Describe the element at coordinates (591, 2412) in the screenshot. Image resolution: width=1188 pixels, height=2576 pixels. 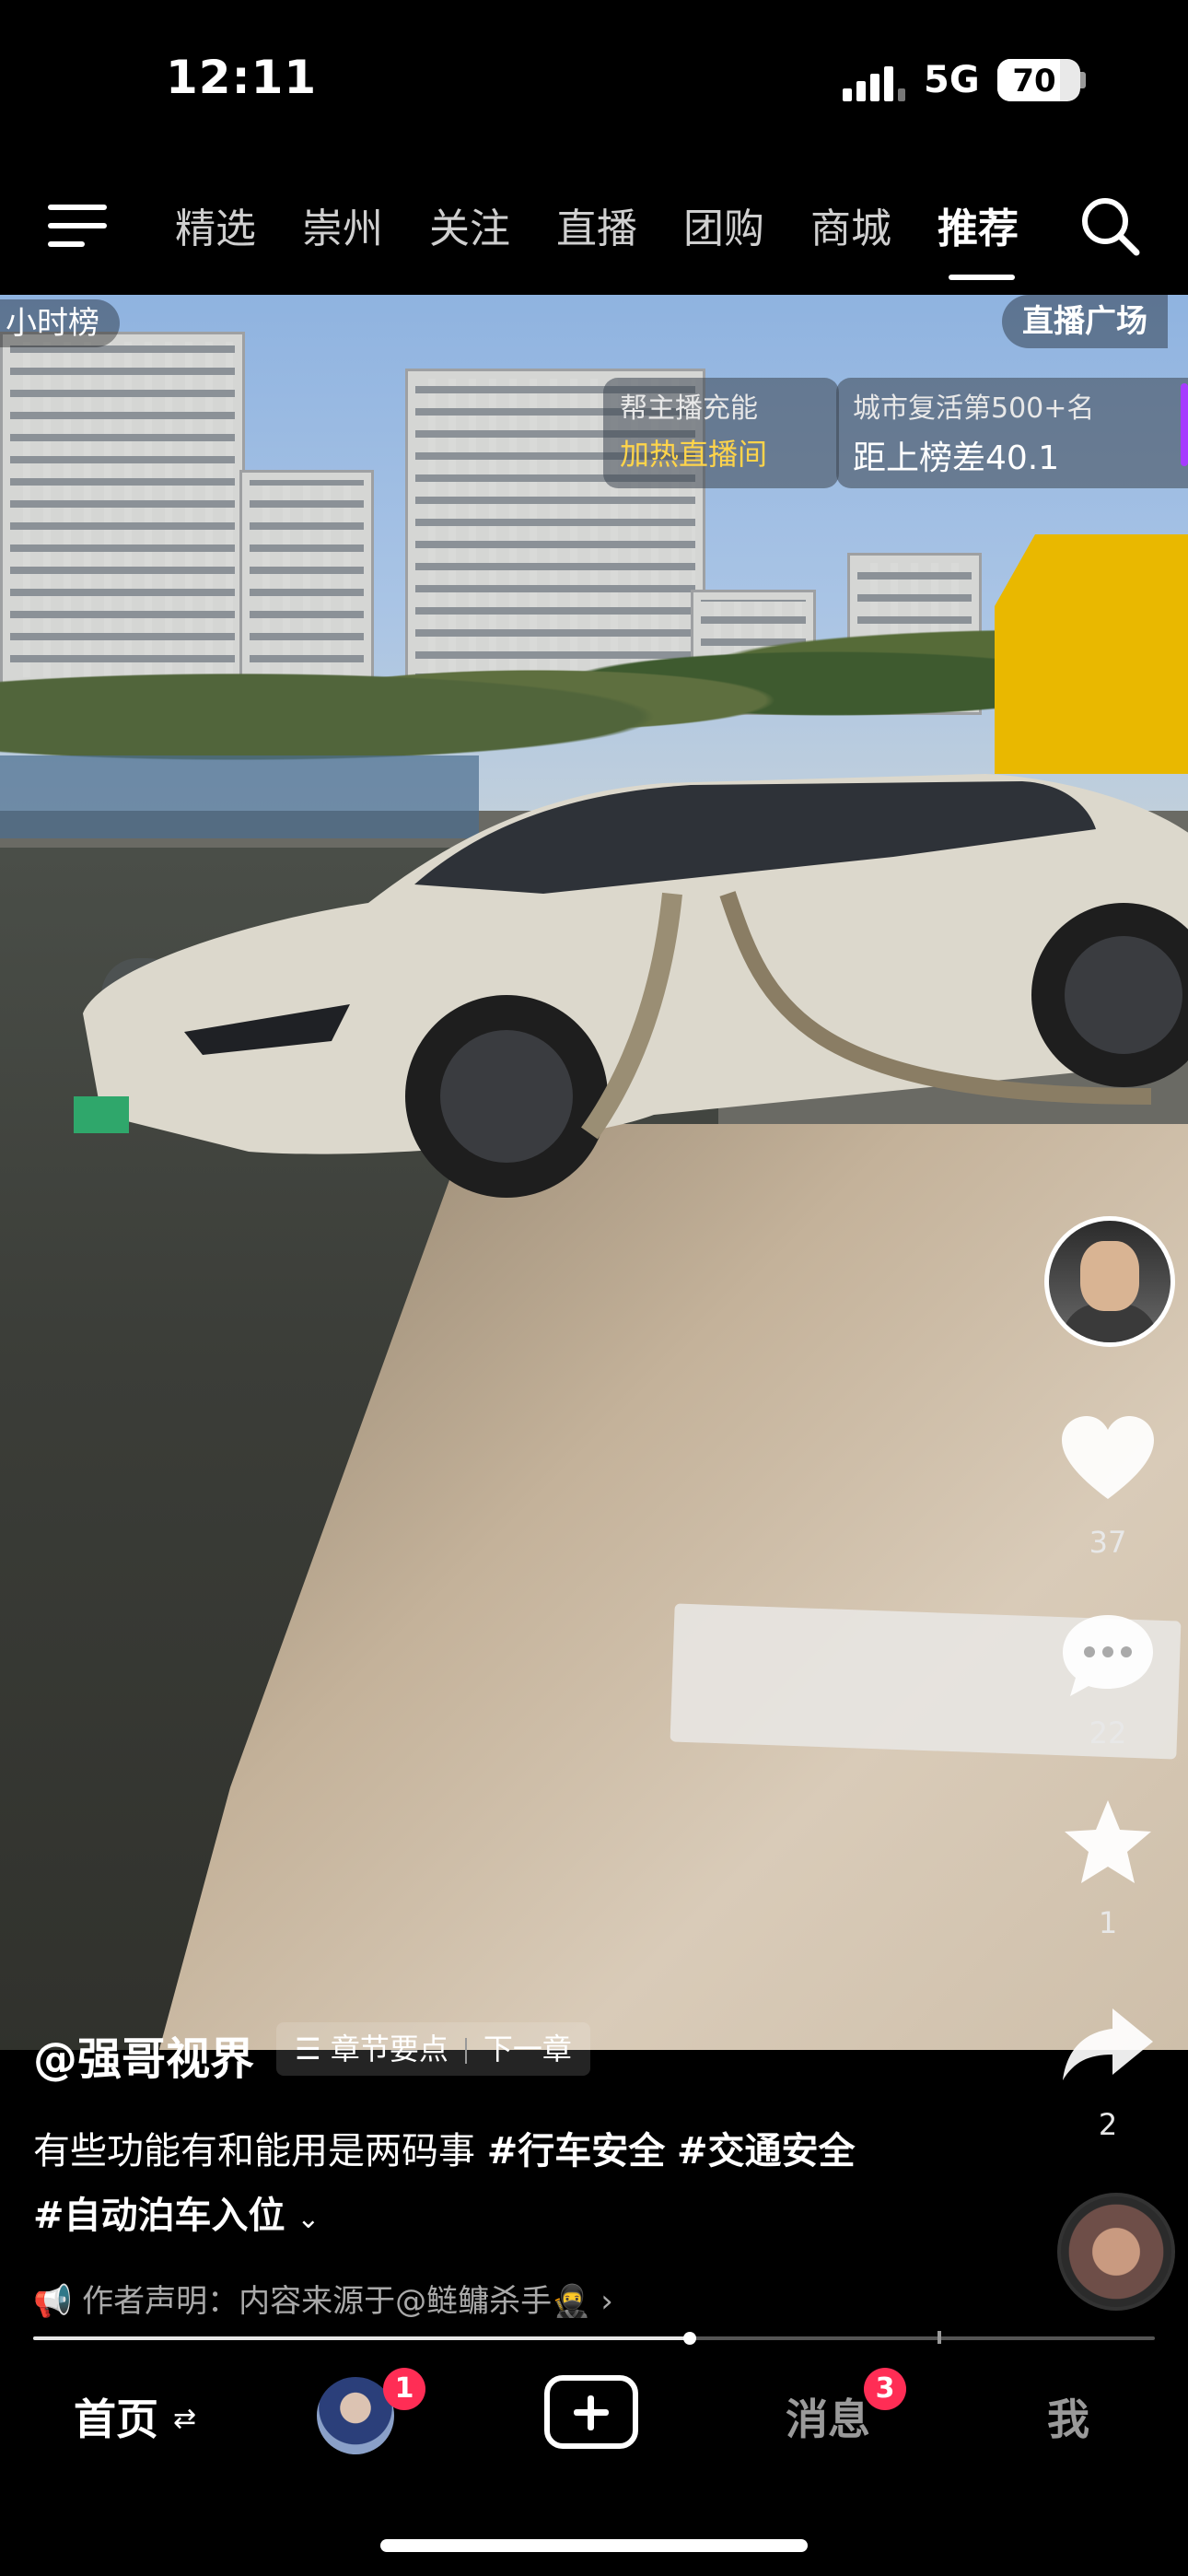
I see `create-button` at that location.